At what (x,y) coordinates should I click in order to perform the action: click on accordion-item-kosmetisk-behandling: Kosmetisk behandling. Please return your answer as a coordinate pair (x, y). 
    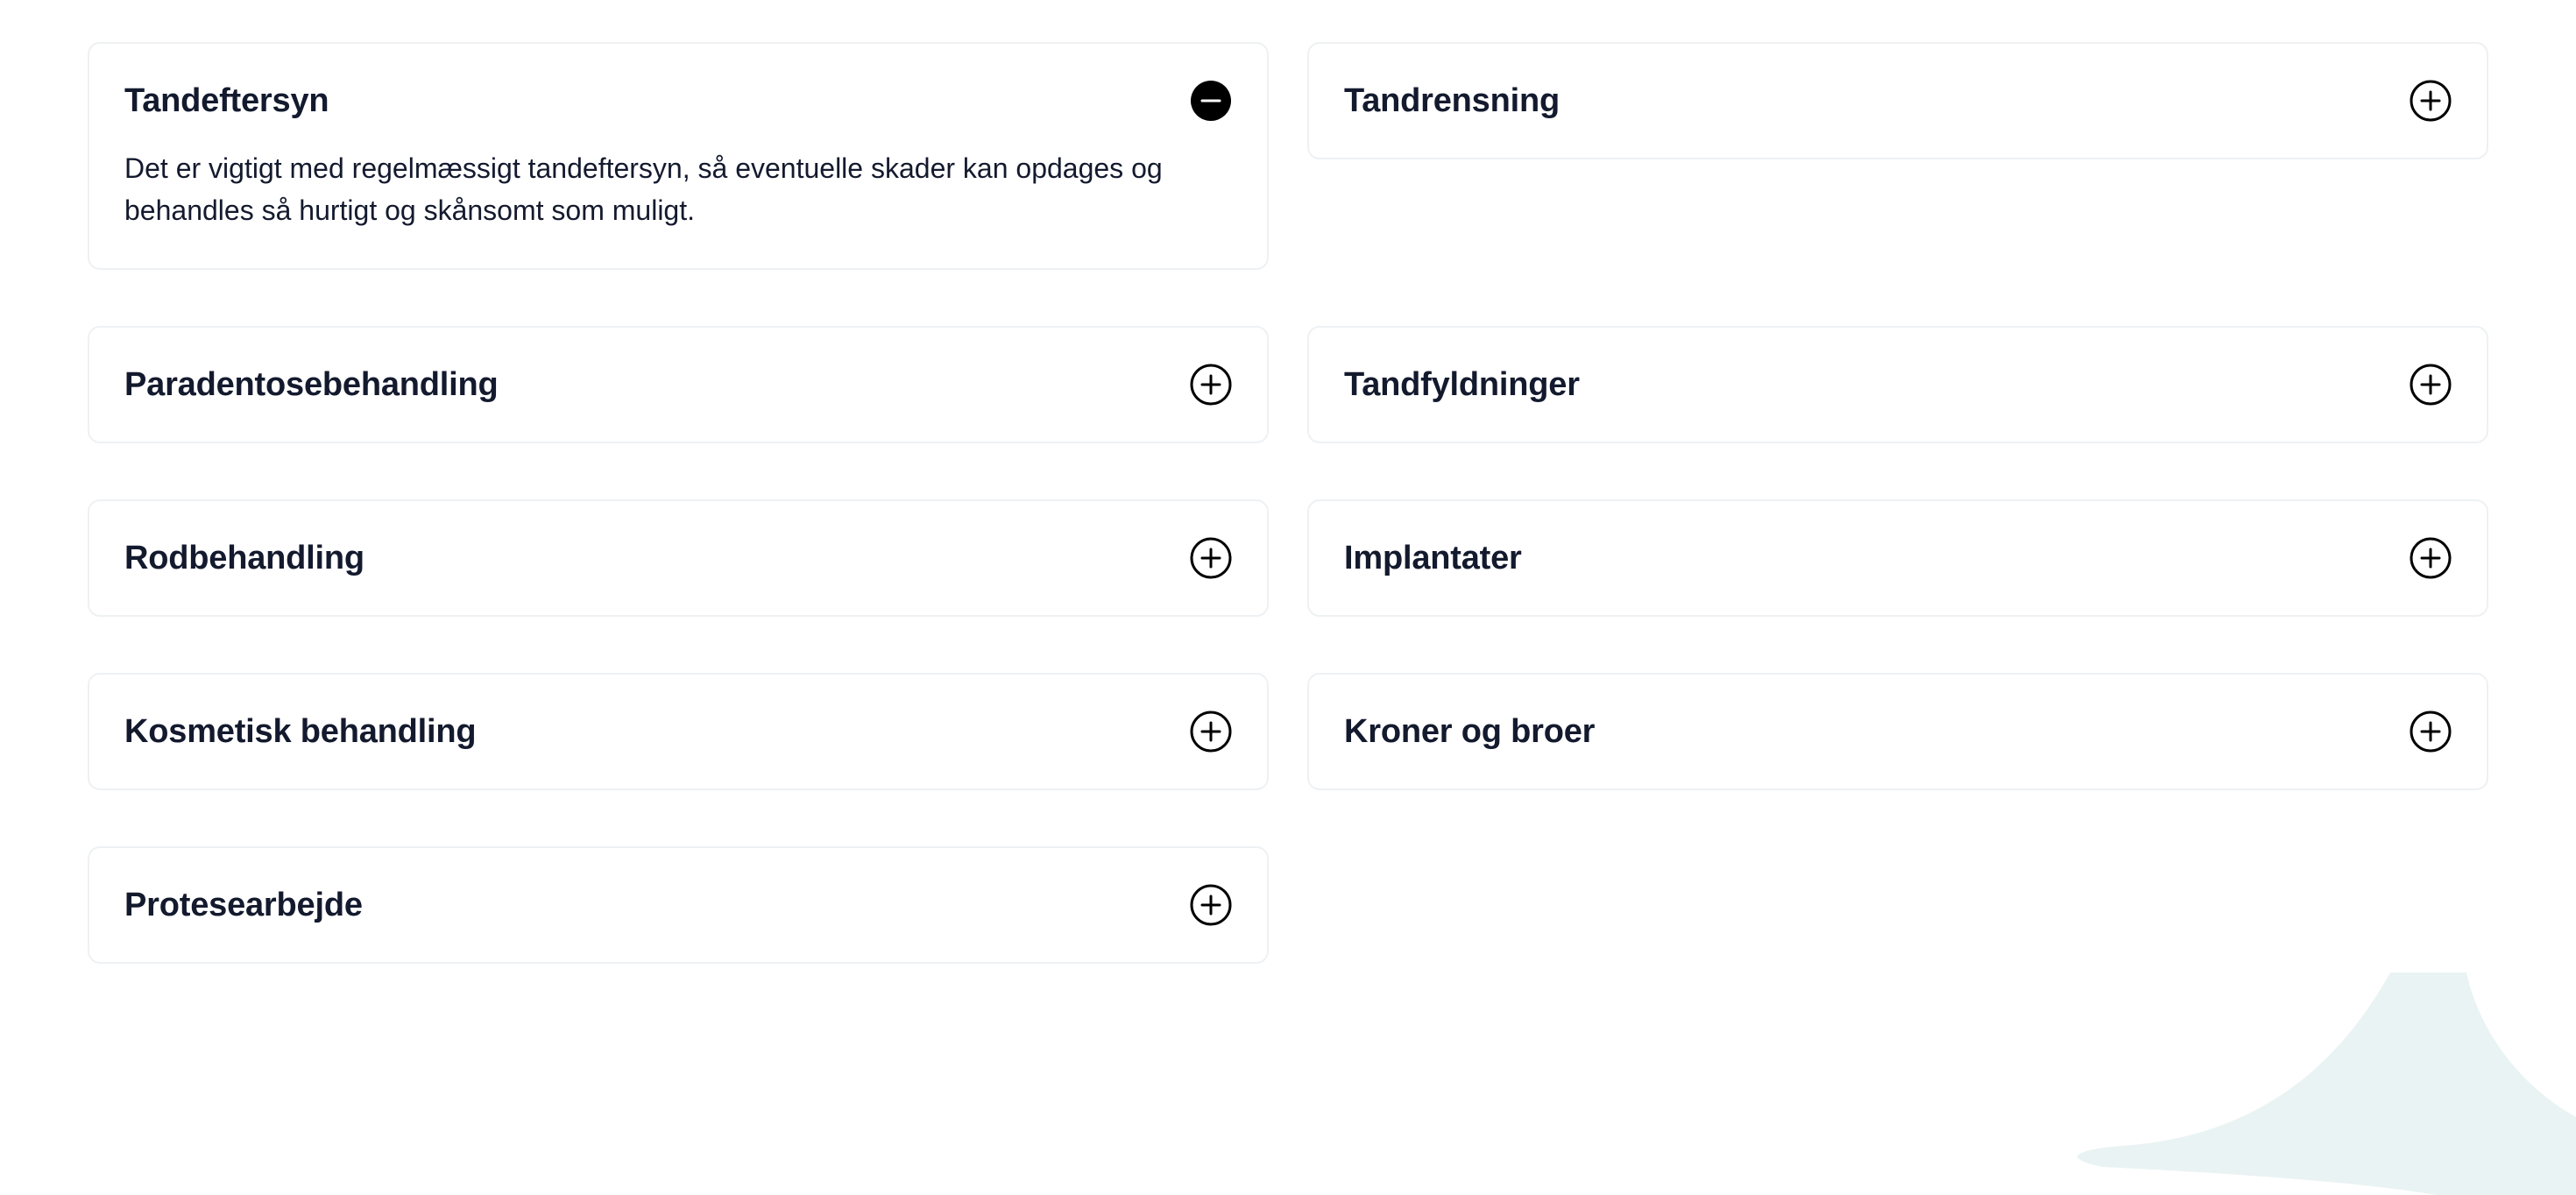
    Looking at the image, I should click on (678, 731).